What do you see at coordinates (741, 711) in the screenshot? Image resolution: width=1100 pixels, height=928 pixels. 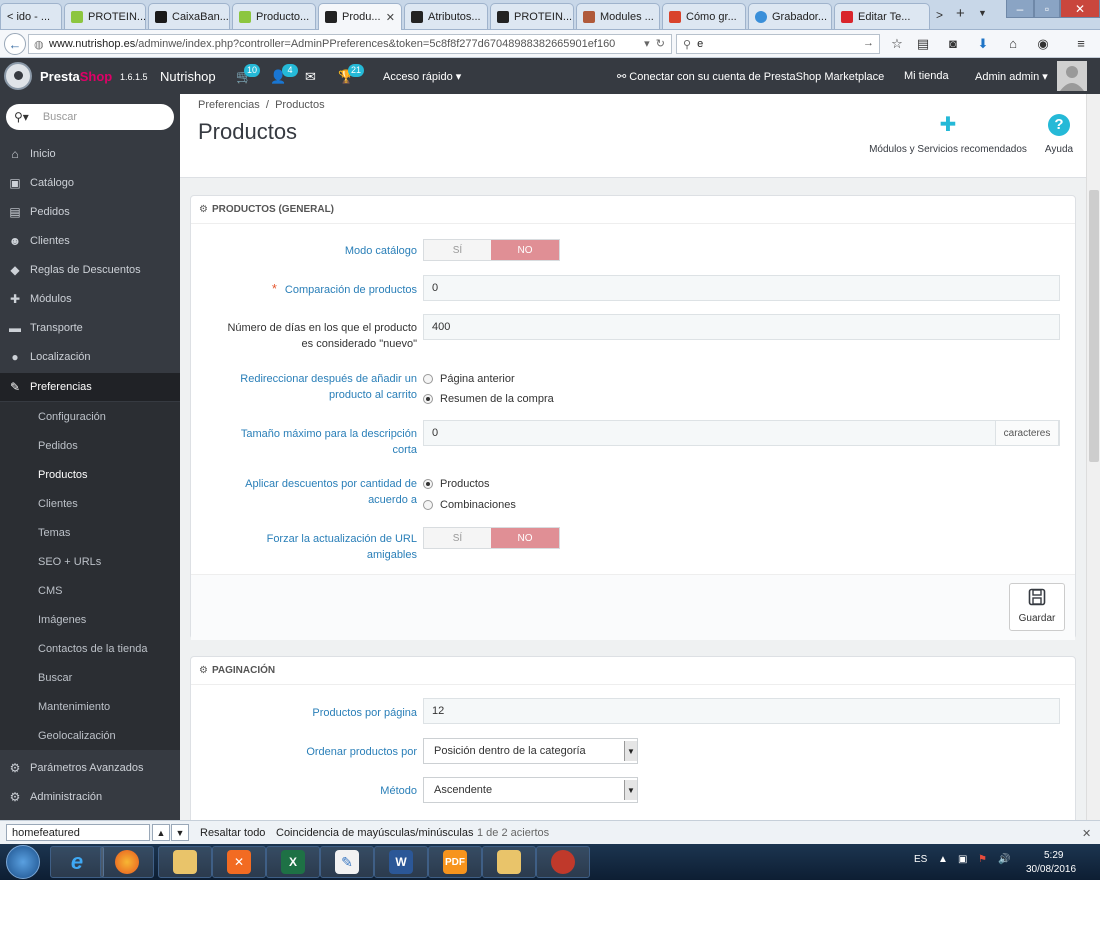 I see `products-per-page-input: 12` at bounding box center [741, 711].